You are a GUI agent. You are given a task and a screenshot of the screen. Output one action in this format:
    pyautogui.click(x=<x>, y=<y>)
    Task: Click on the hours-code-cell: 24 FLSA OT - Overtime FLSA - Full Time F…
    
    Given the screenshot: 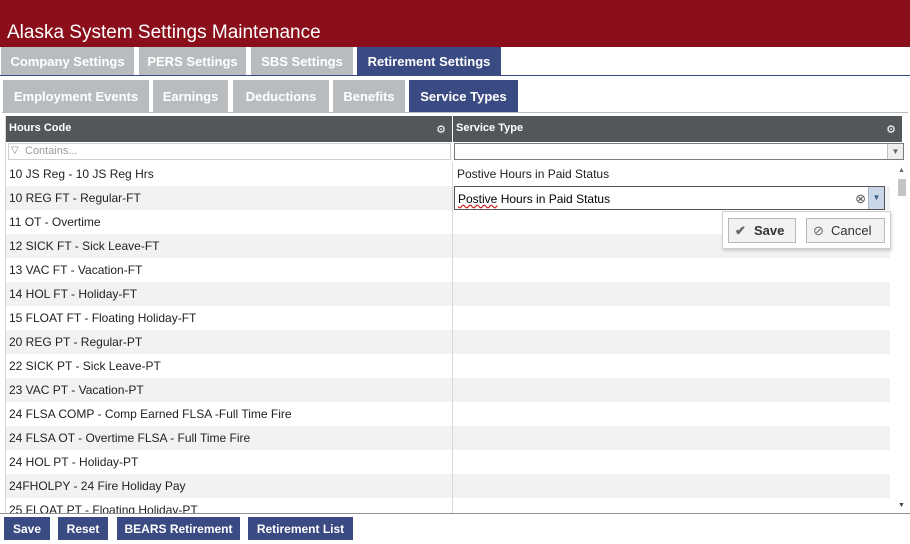 What is the action you would take?
    pyautogui.click(x=130, y=438)
    